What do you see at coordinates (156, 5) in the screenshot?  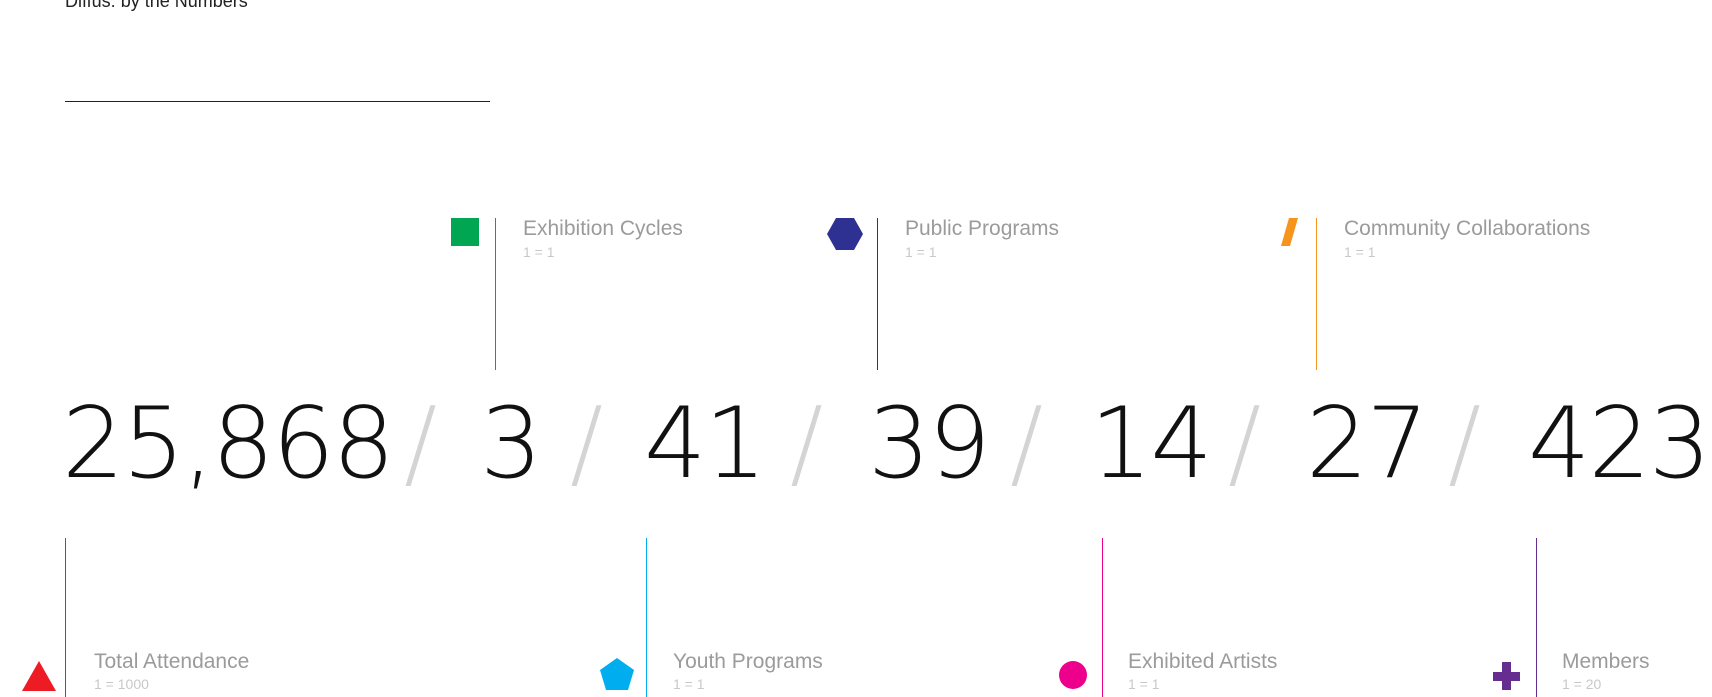 I see `page-title: Diffus: by the Numbers` at bounding box center [156, 5].